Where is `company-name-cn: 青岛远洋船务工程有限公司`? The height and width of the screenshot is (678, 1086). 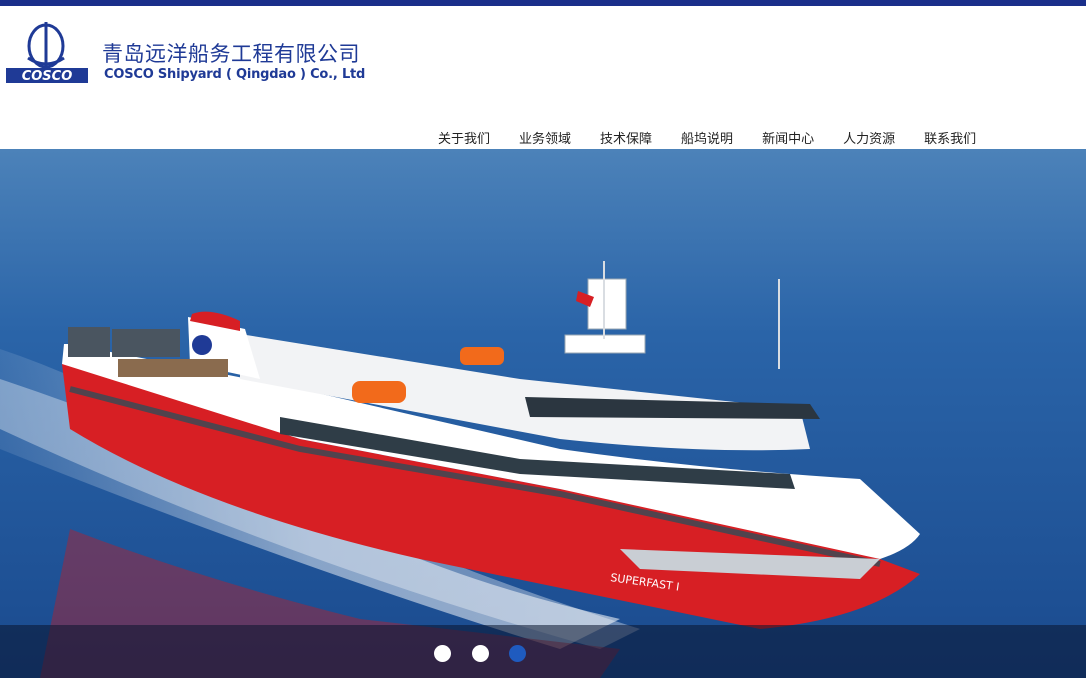
company-name-cn: 青岛远洋船务工程有限公司 is located at coordinates (231, 54).